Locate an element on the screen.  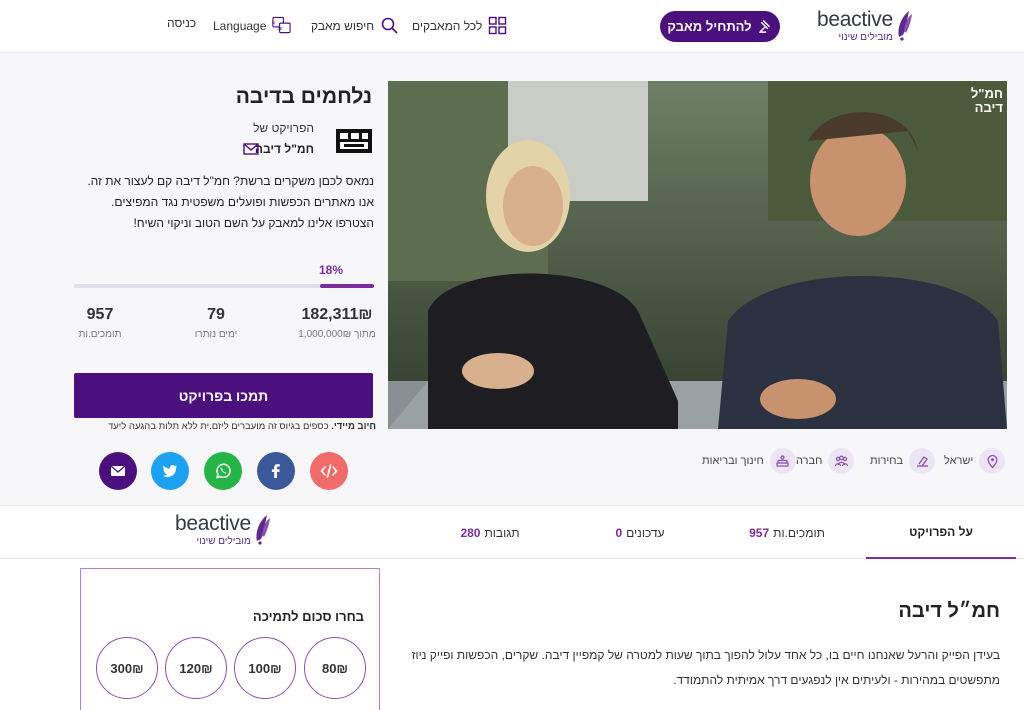
stat-raised-value: 182,311₪ is located at coordinates (337, 314).